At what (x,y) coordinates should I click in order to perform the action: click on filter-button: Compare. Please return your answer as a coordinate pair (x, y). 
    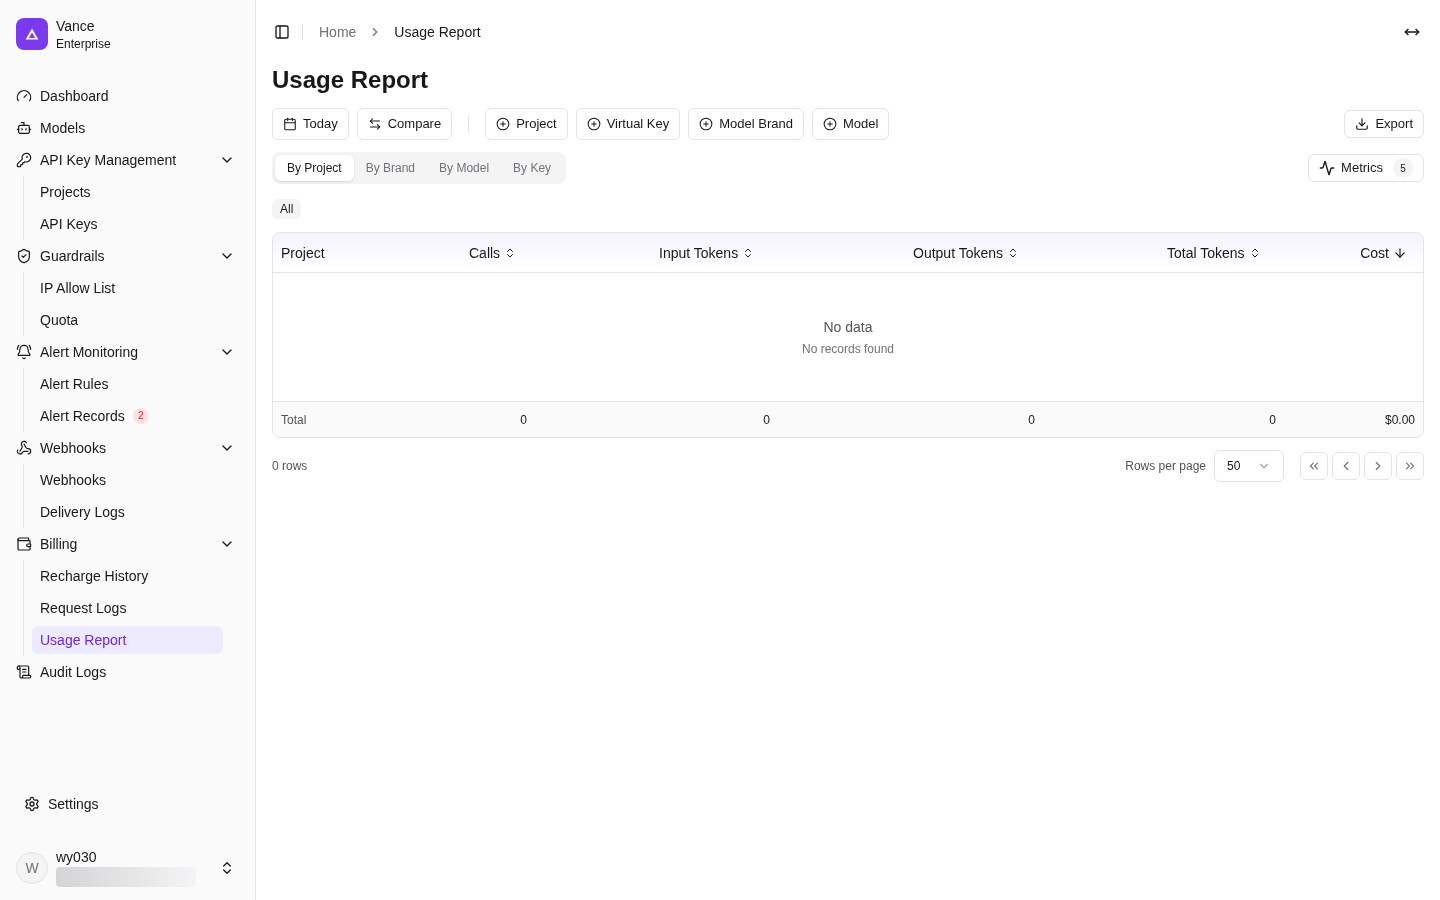
    Looking at the image, I should click on (404, 124).